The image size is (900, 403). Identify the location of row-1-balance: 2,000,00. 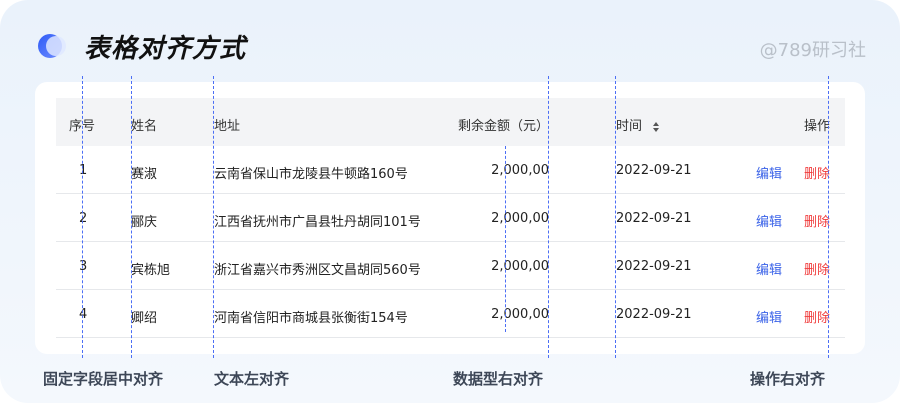
(520, 170).